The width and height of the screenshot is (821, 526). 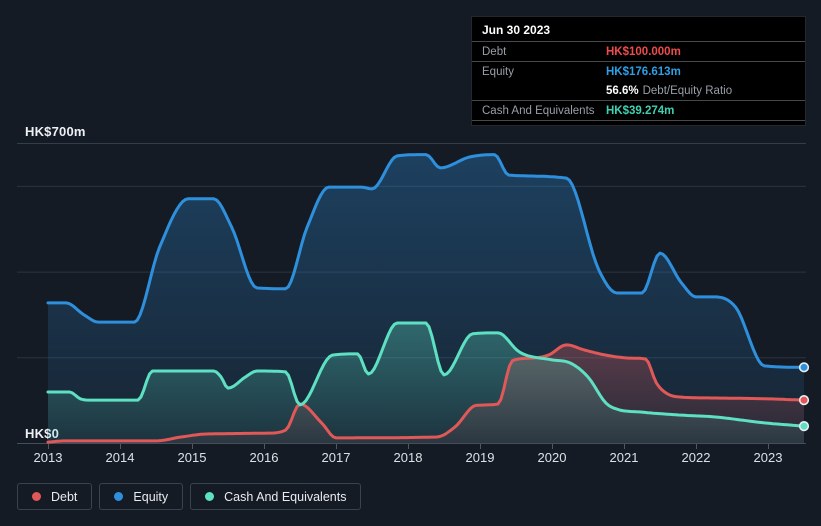 I want to click on x-tick-label: 2023, so click(x=768, y=457).